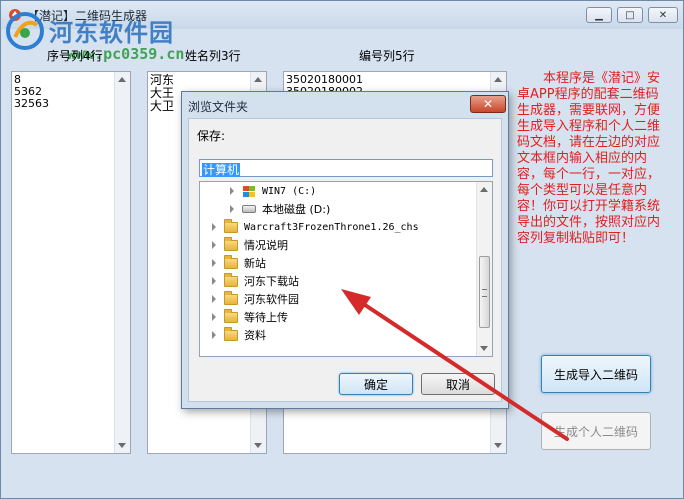 This screenshot has width=684, height=499. What do you see at coordinates (221, 170) in the screenshot?
I see `folder-name-value: 计算机` at bounding box center [221, 170].